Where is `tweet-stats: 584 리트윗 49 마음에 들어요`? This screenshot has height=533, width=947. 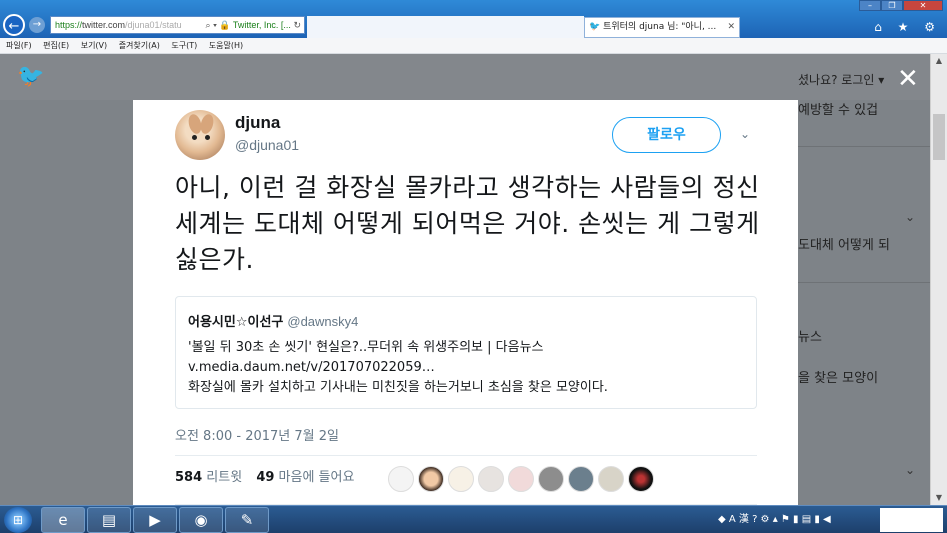
tweet-stats: 584 리트윗 49 마음에 들어요 is located at coordinates (264, 480).